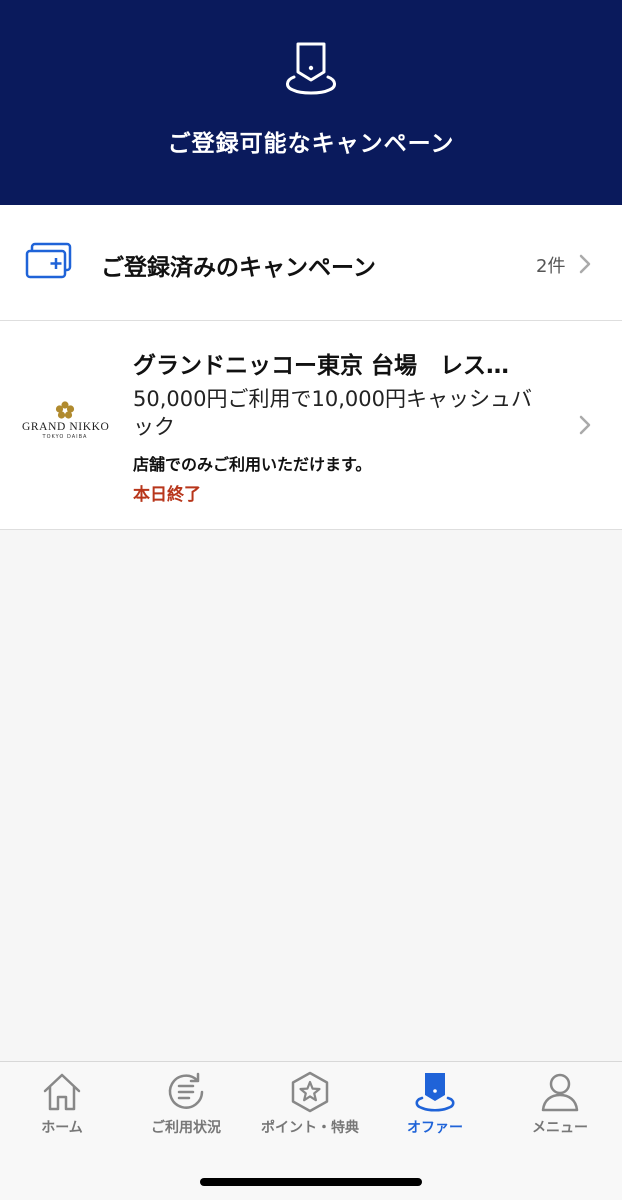 The height and width of the screenshot is (1200, 622). What do you see at coordinates (48, 260) in the screenshot?
I see `registered-cards-icon` at bounding box center [48, 260].